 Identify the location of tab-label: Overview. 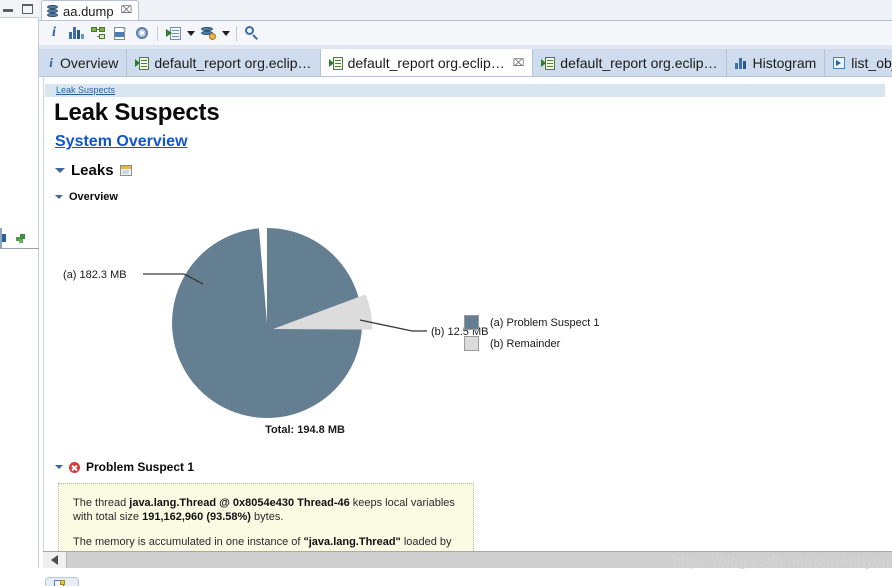
(89, 63).